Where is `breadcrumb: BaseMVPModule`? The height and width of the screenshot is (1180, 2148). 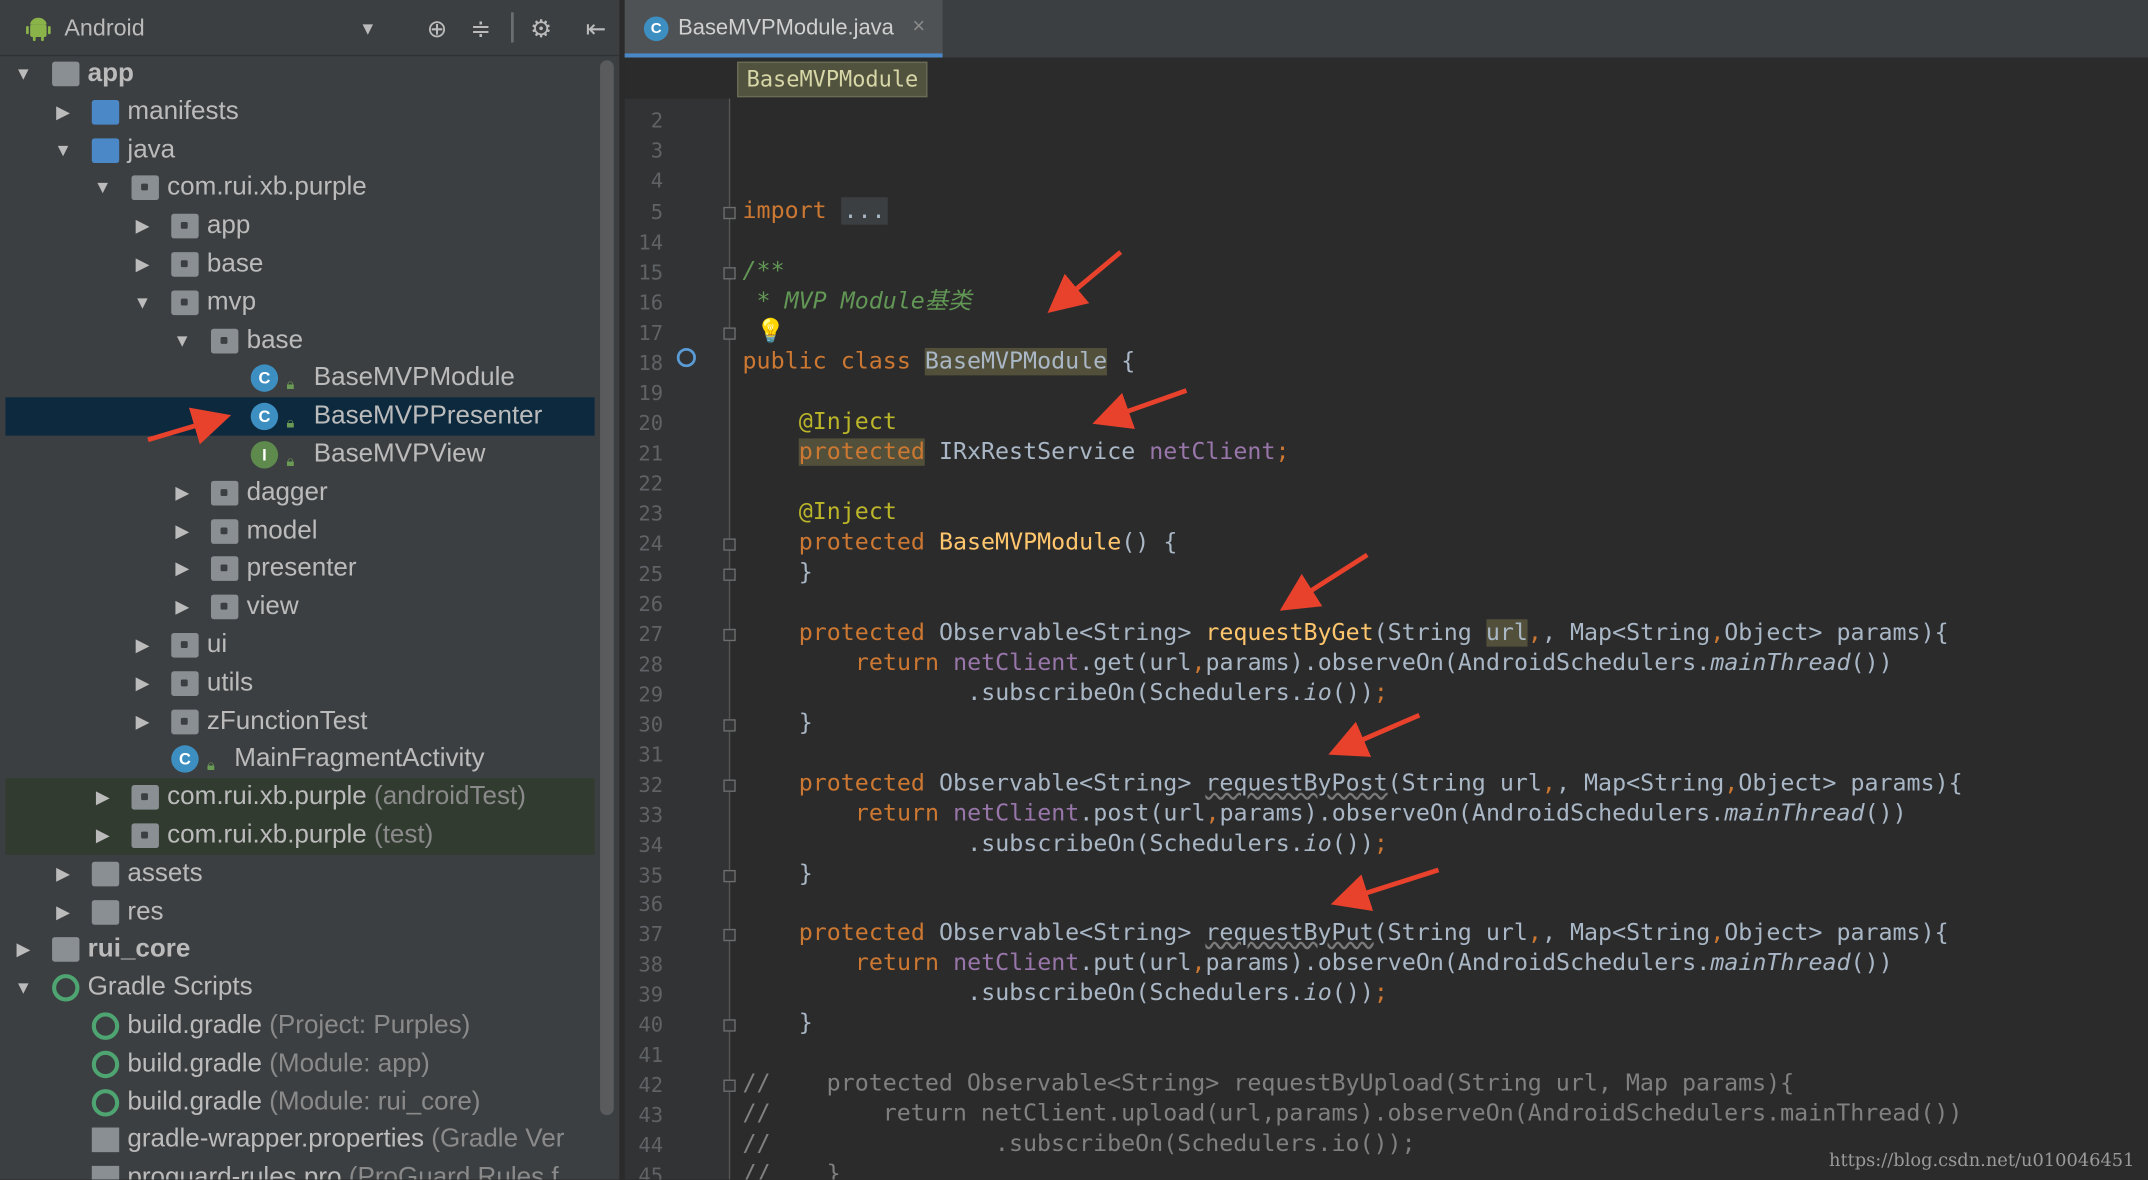
breadcrumb: BaseMVPModule is located at coordinates (832, 79).